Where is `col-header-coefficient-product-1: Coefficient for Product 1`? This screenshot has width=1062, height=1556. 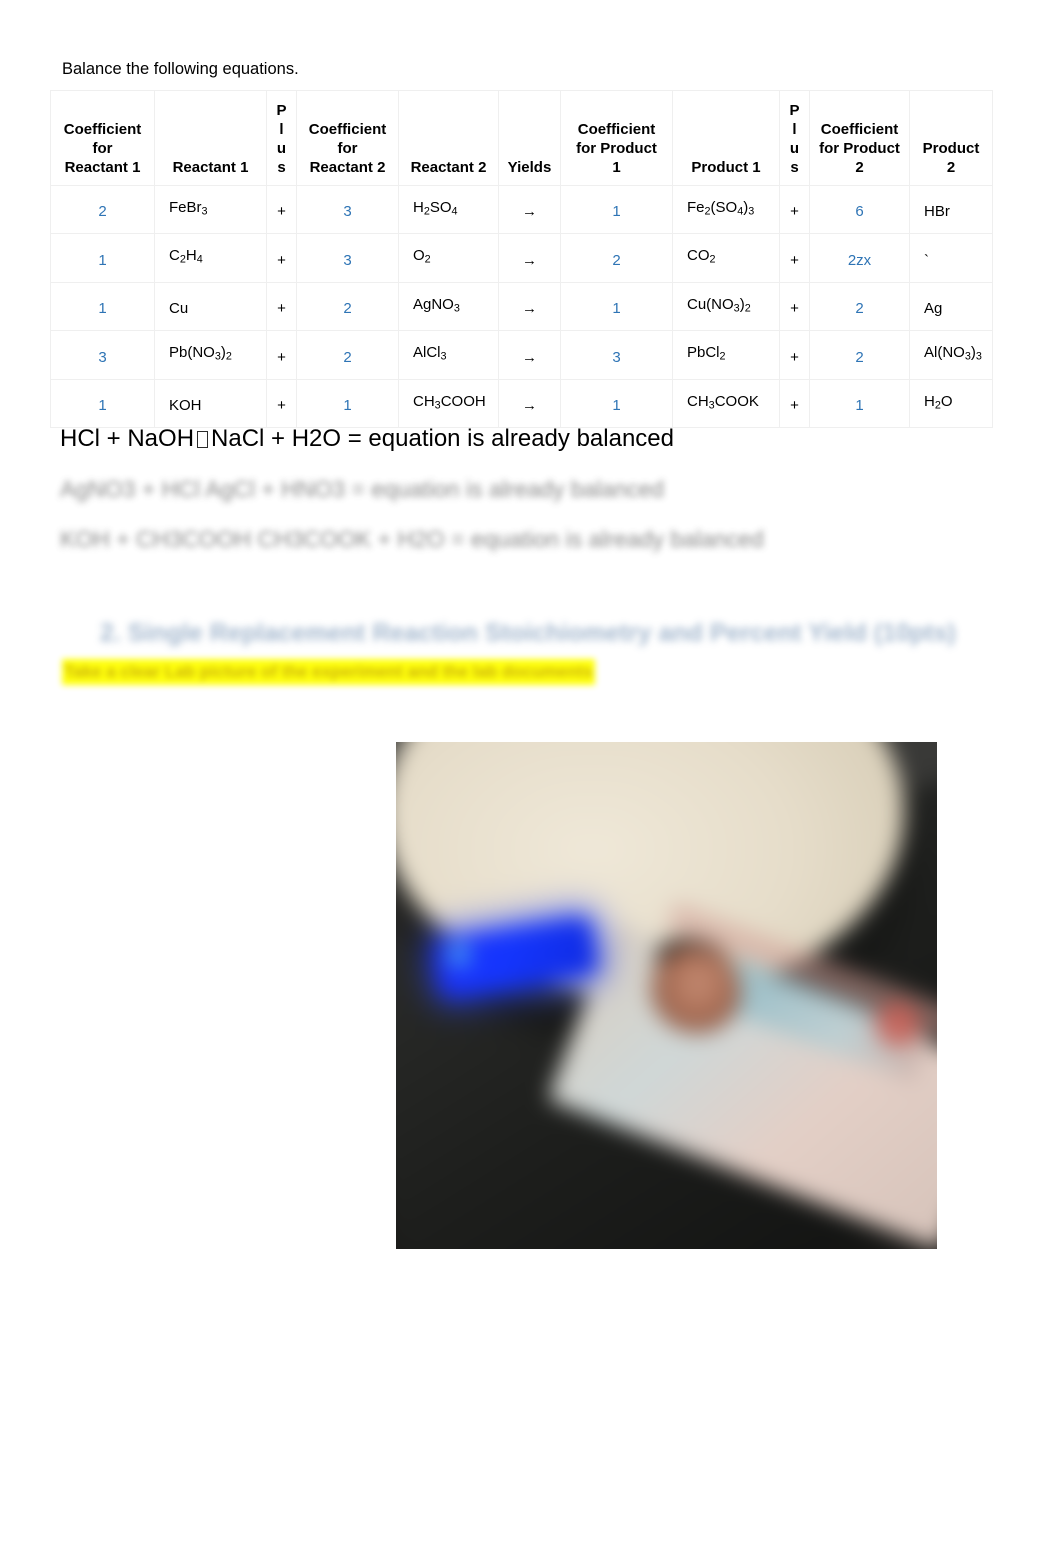 col-header-coefficient-product-1: Coefficient for Product 1 is located at coordinates (616, 138).